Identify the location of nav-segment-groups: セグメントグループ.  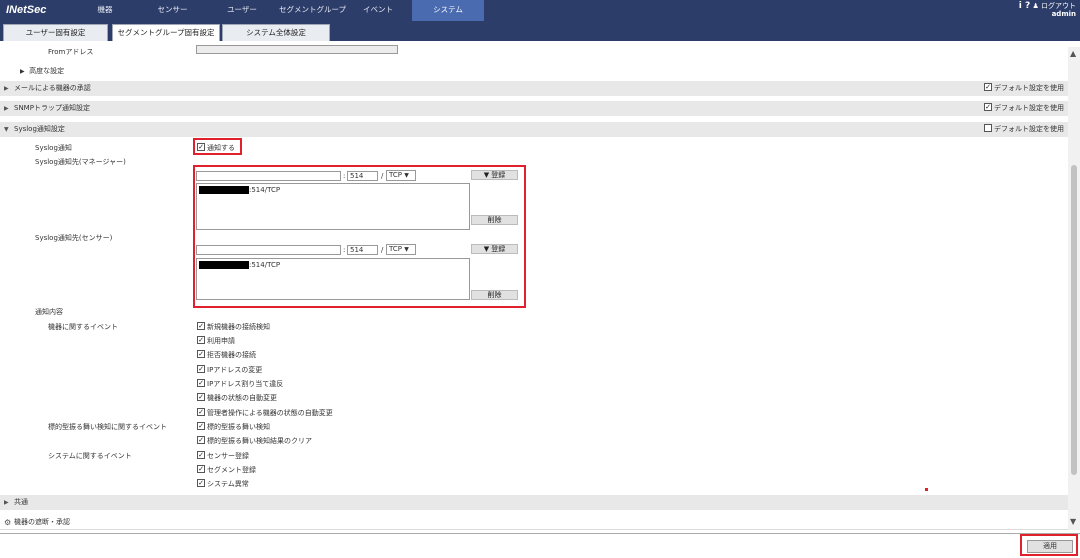
(312, 10).